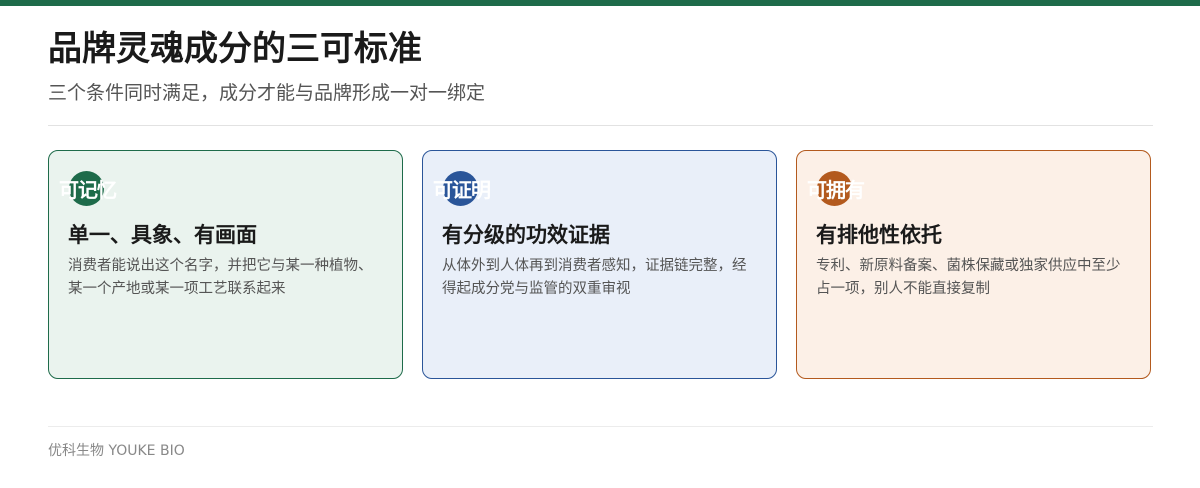 This screenshot has width=1200, height=488. I want to click on card-description: 专利、新原料备案、菌株保藏或独家供应中至少占一项，别人不能直接复制, so click(968, 277).